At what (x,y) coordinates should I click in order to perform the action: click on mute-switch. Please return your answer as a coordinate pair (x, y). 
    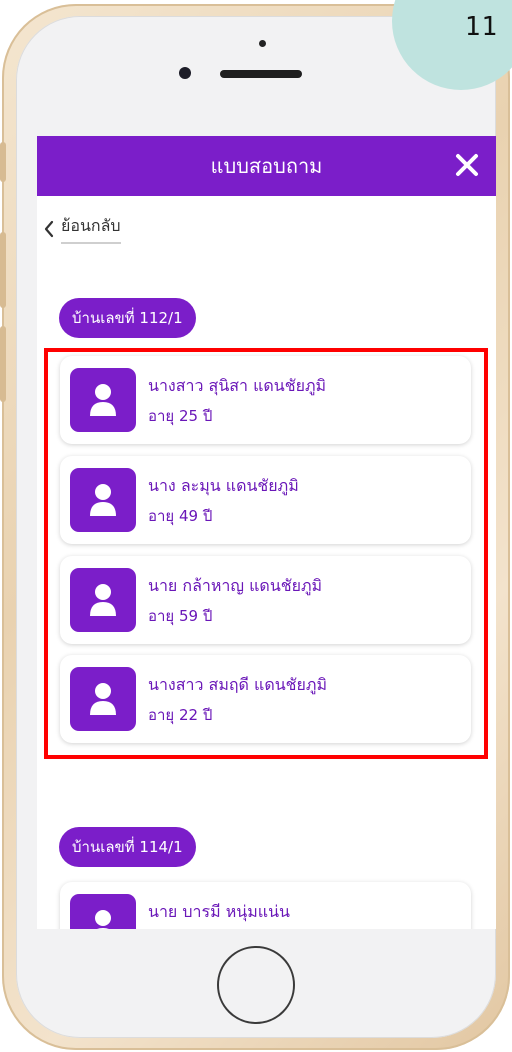
    Looking at the image, I should click on (3, 162).